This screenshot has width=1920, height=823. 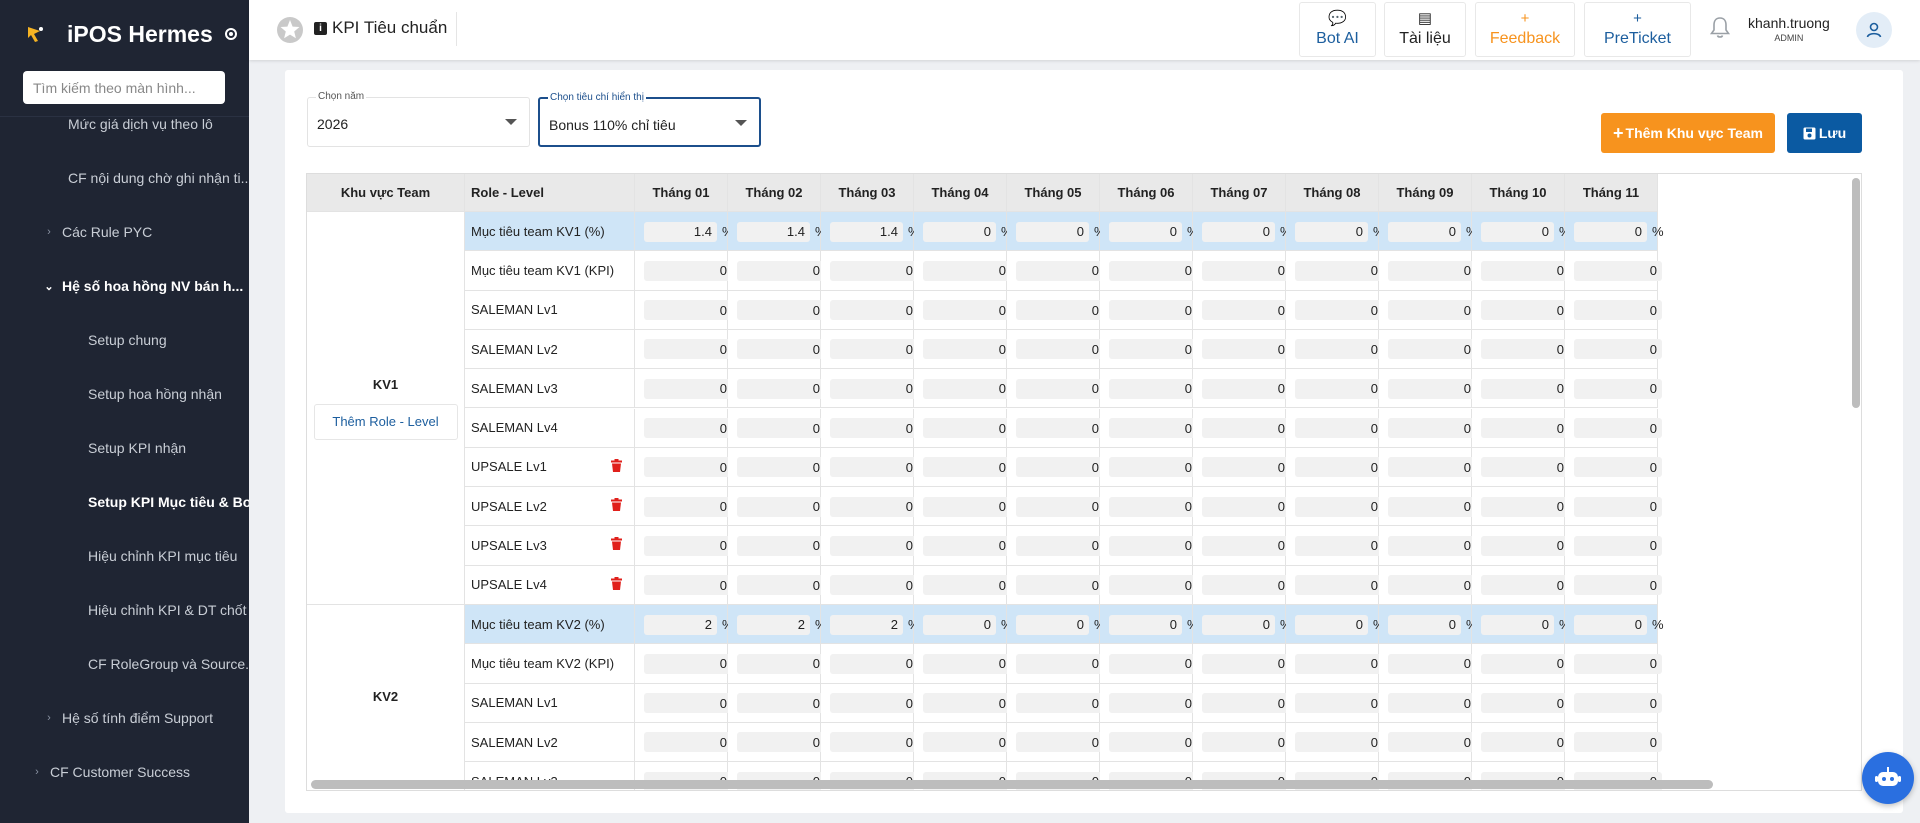 What do you see at coordinates (418, 119) in the screenshot?
I see `year-select: Chọn năm 2026` at bounding box center [418, 119].